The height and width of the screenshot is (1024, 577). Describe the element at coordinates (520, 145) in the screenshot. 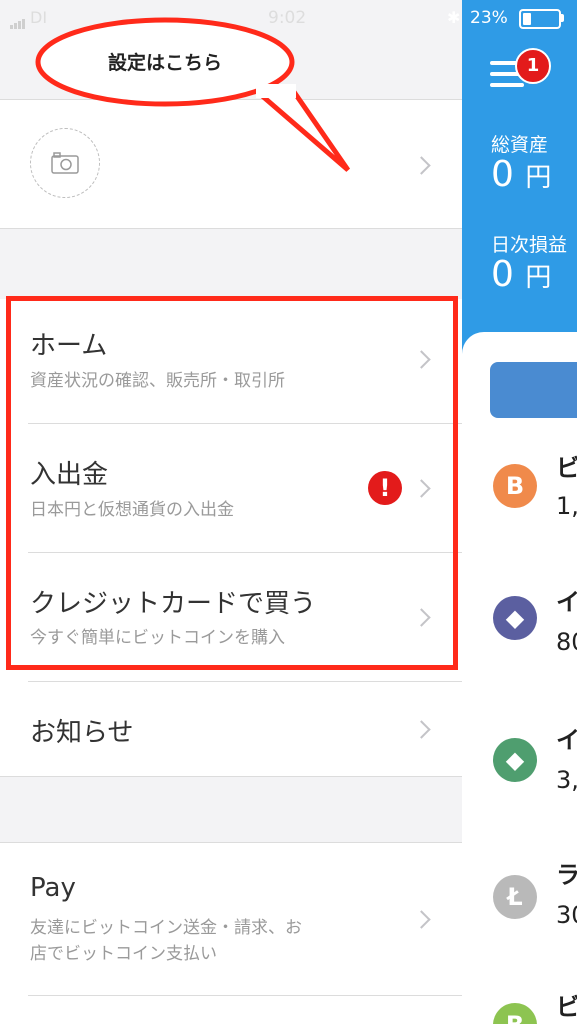

I see `total-assets-label: 総資産` at that location.